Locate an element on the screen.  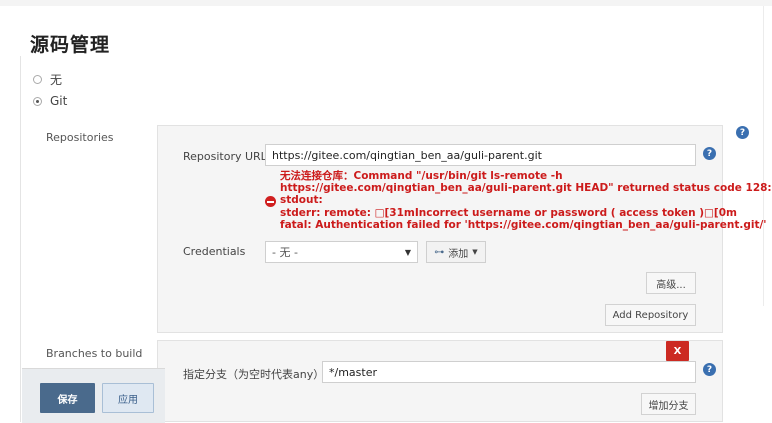
right-guide is located at coordinates (763, 156).